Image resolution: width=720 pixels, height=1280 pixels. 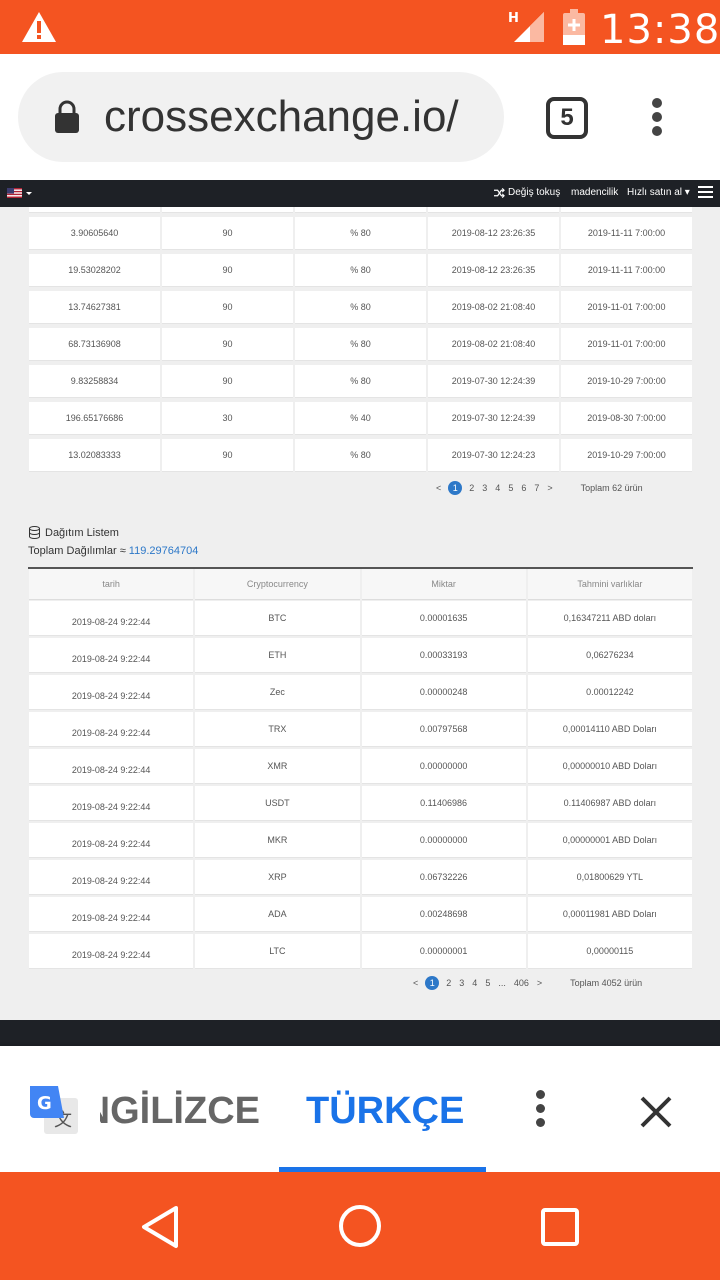 What do you see at coordinates (443, 584) in the screenshot?
I see `column-header: Miktar` at bounding box center [443, 584].